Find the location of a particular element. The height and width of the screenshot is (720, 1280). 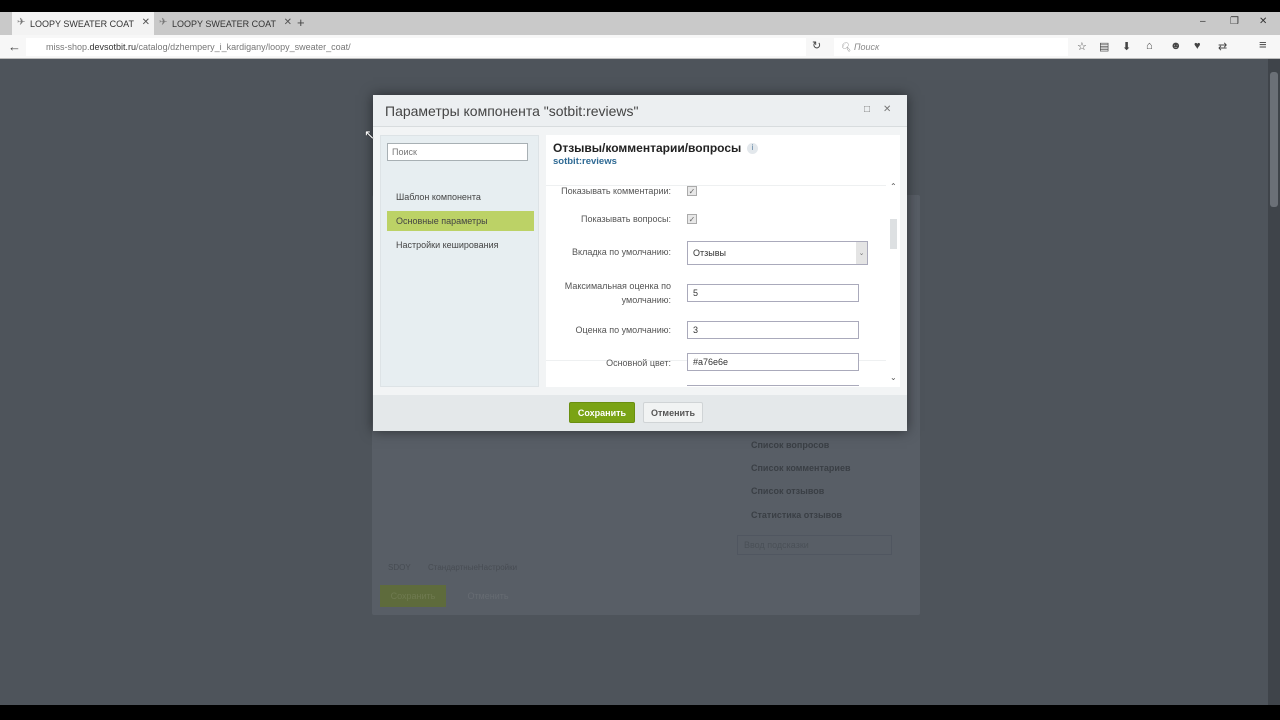

main-color-input: #a76e6e is located at coordinates (773, 362).